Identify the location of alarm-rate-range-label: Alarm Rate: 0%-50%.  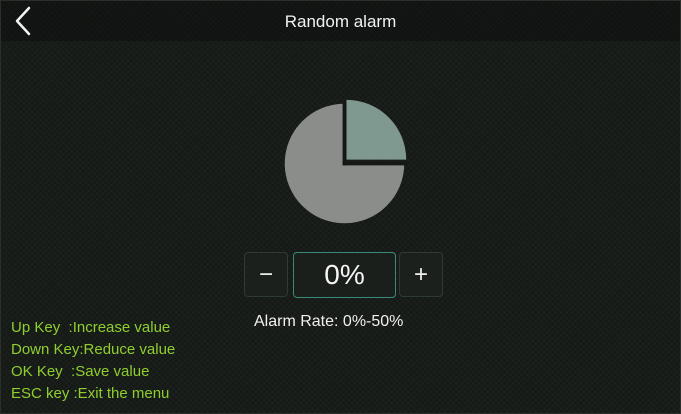
(329, 321).